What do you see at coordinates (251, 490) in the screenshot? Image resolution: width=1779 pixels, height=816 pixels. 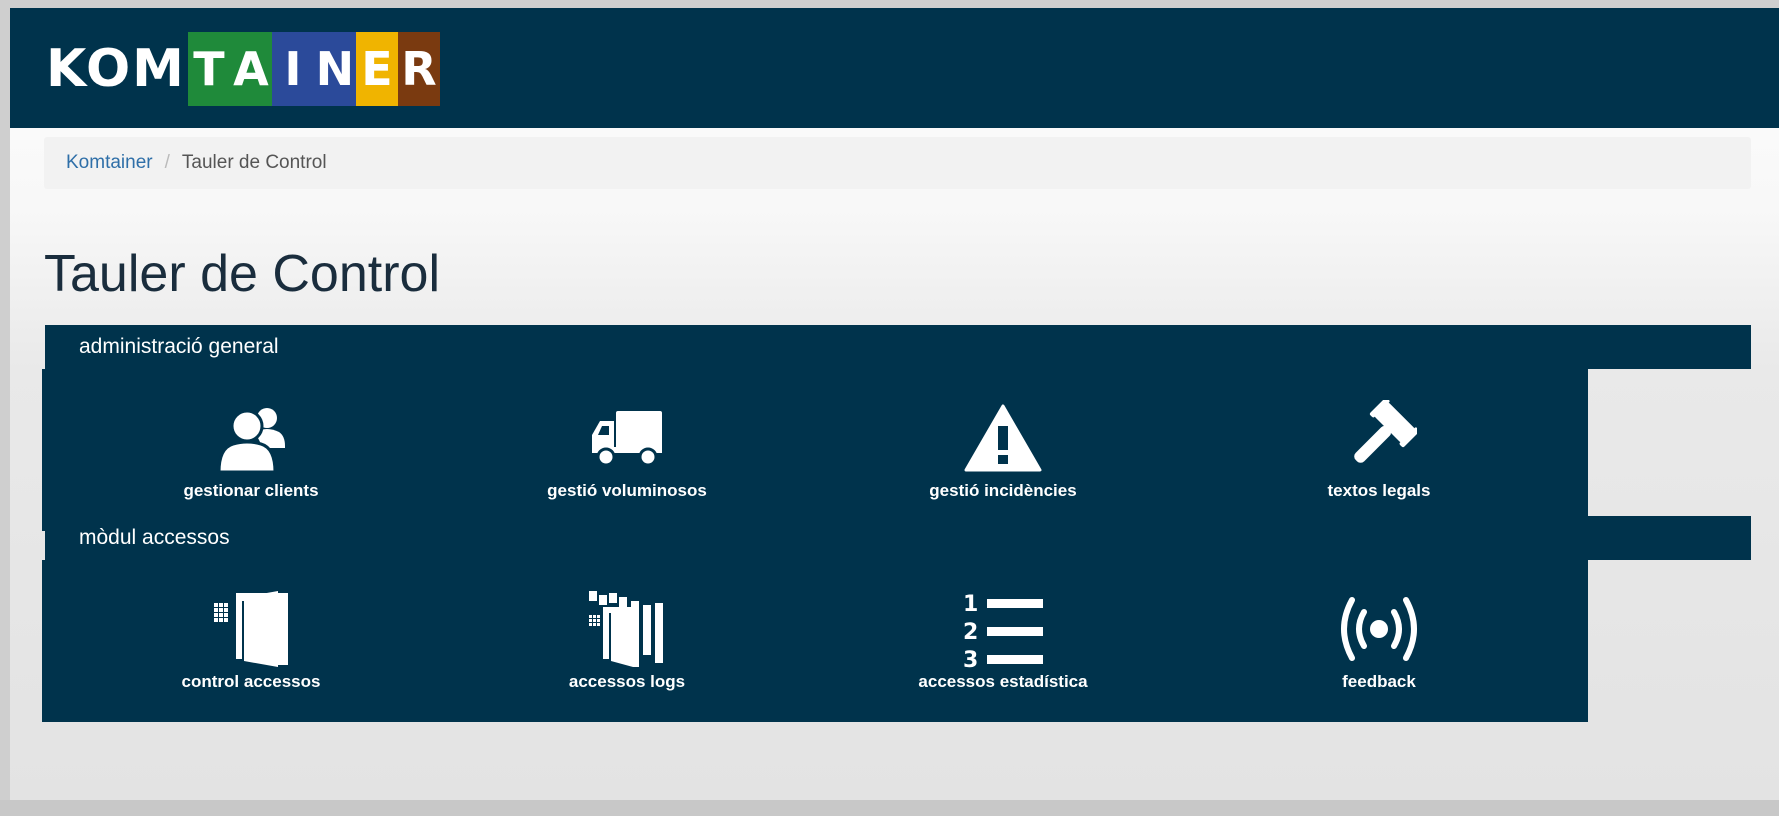 I see `tile-label: gestionar clients` at bounding box center [251, 490].